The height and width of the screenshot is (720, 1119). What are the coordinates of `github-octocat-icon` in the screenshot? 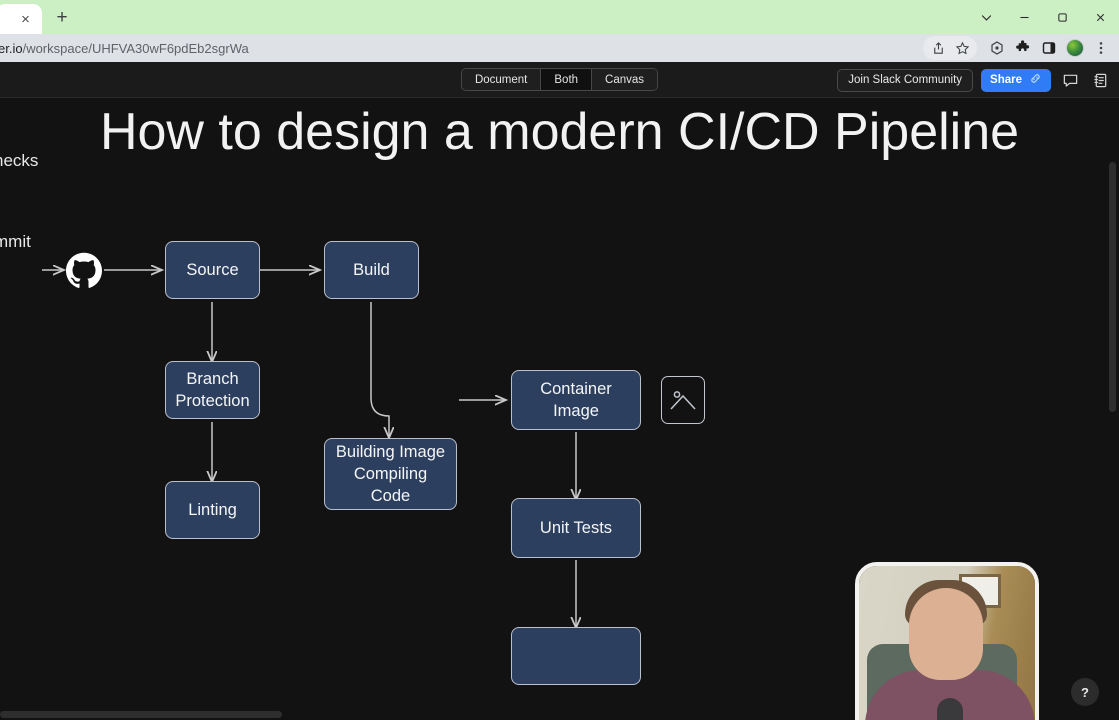 It's located at (84, 270).